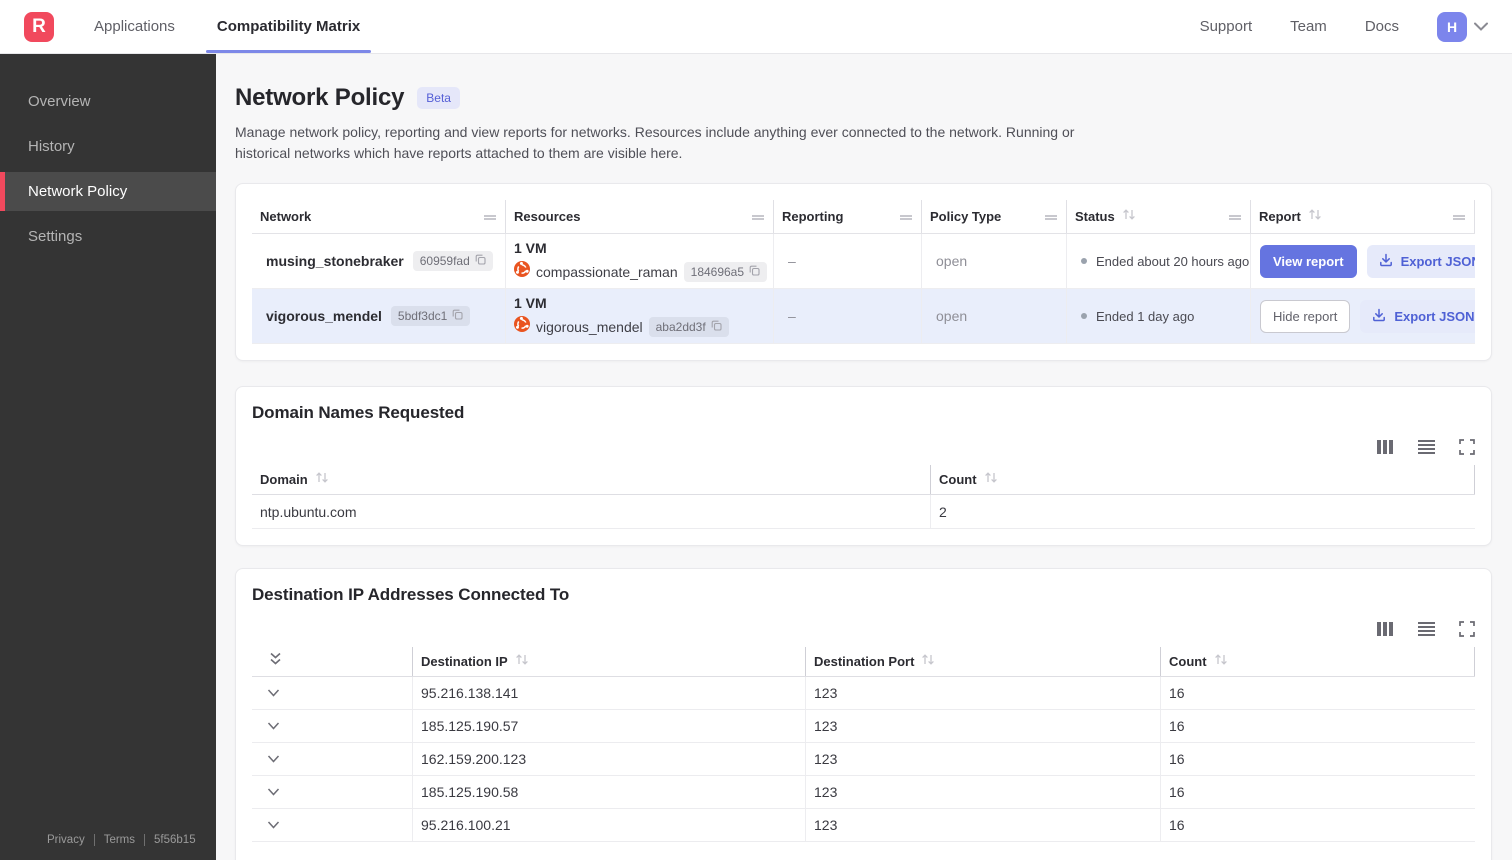  What do you see at coordinates (174, 840) in the screenshot?
I see `build-id: 5f56b15` at bounding box center [174, 840].